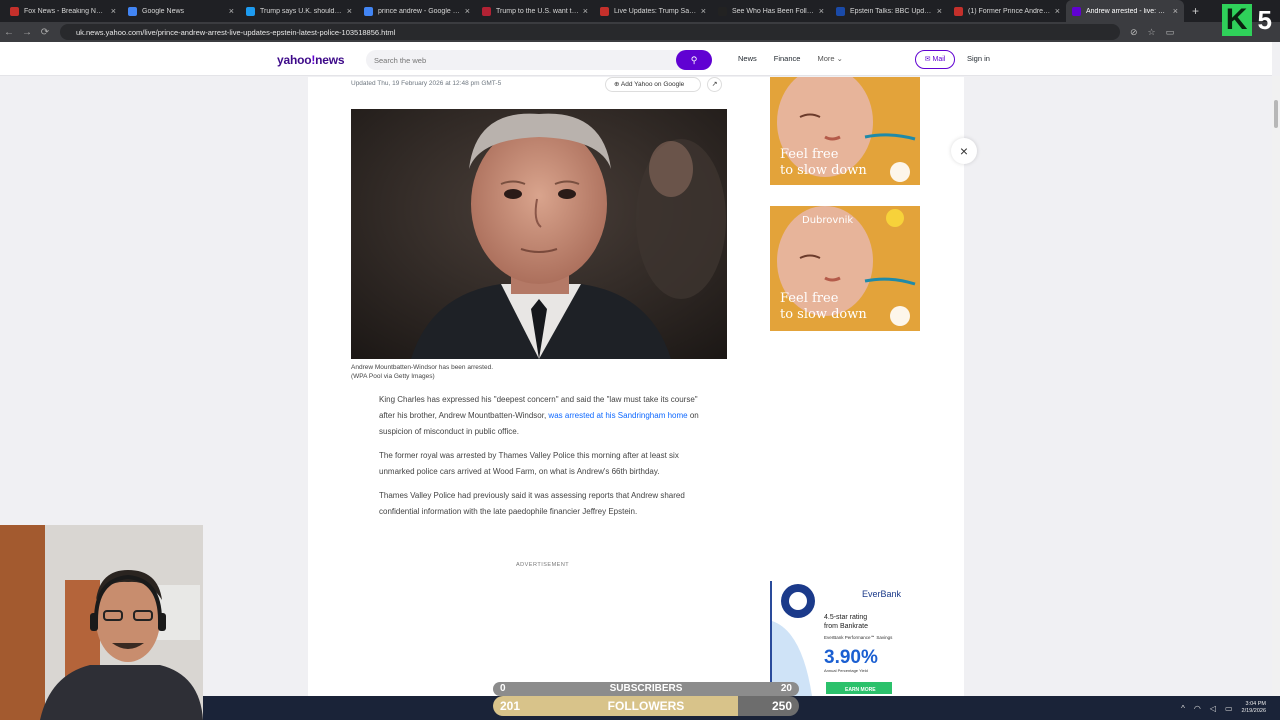 The image size is (1280, 720). What do you see at coordinates (1276, 114) in the screenshot?
I see `scrollbar-thumb` at bounding box center [1276, 114].